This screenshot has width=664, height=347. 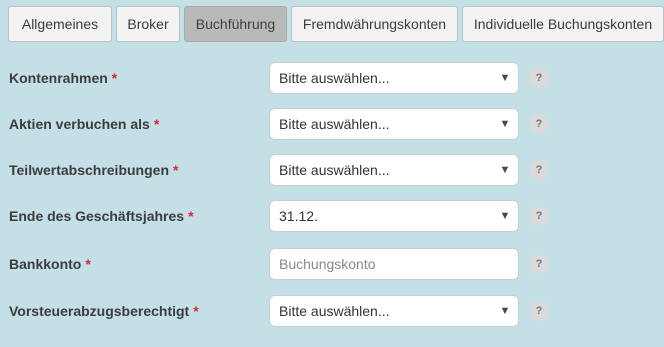 I want to click on field-label: Bankkonto *, so click(x=50, y=264).